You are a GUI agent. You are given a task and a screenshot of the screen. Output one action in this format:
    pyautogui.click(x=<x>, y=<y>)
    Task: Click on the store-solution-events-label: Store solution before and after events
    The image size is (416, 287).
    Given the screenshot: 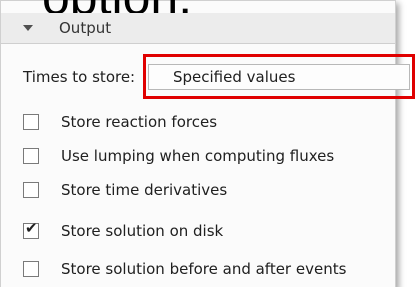 What is the action you would take?
    pyautogui.click(x=204, y=269)
    